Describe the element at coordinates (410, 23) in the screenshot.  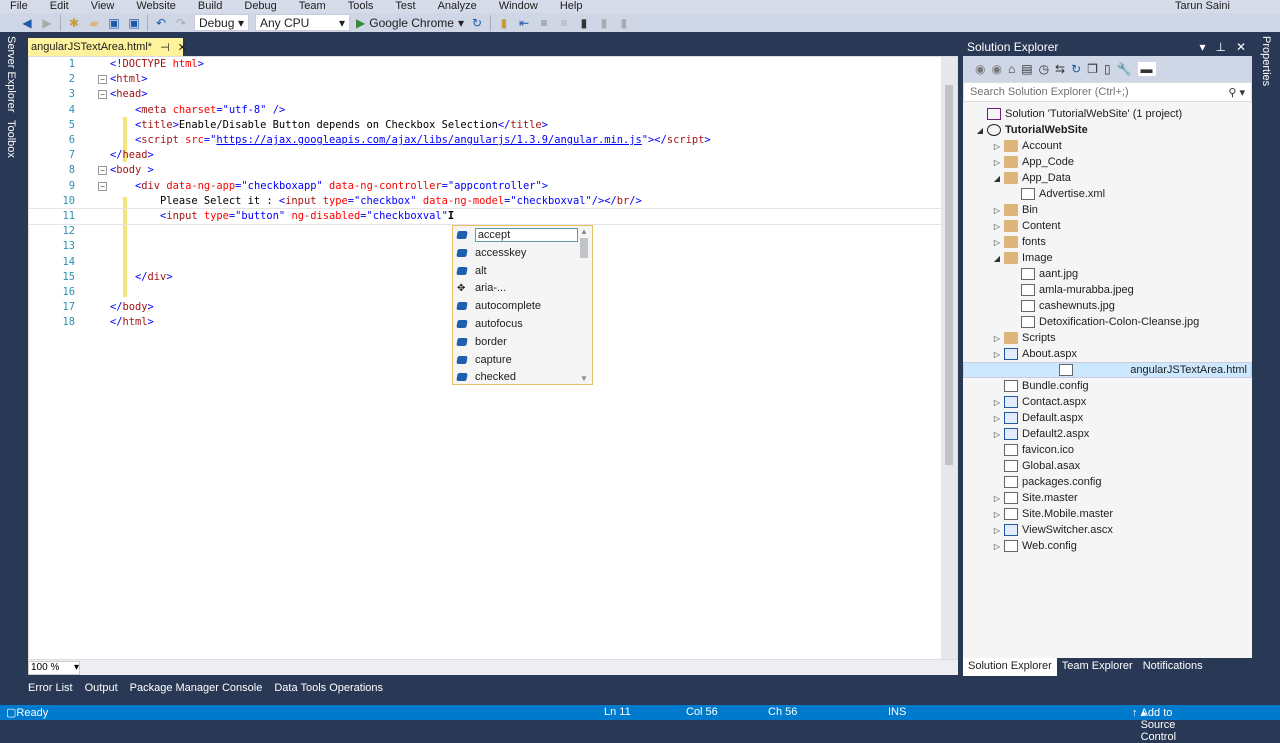
I see `run-button: ▶ Google Chrome ▾` at that location.